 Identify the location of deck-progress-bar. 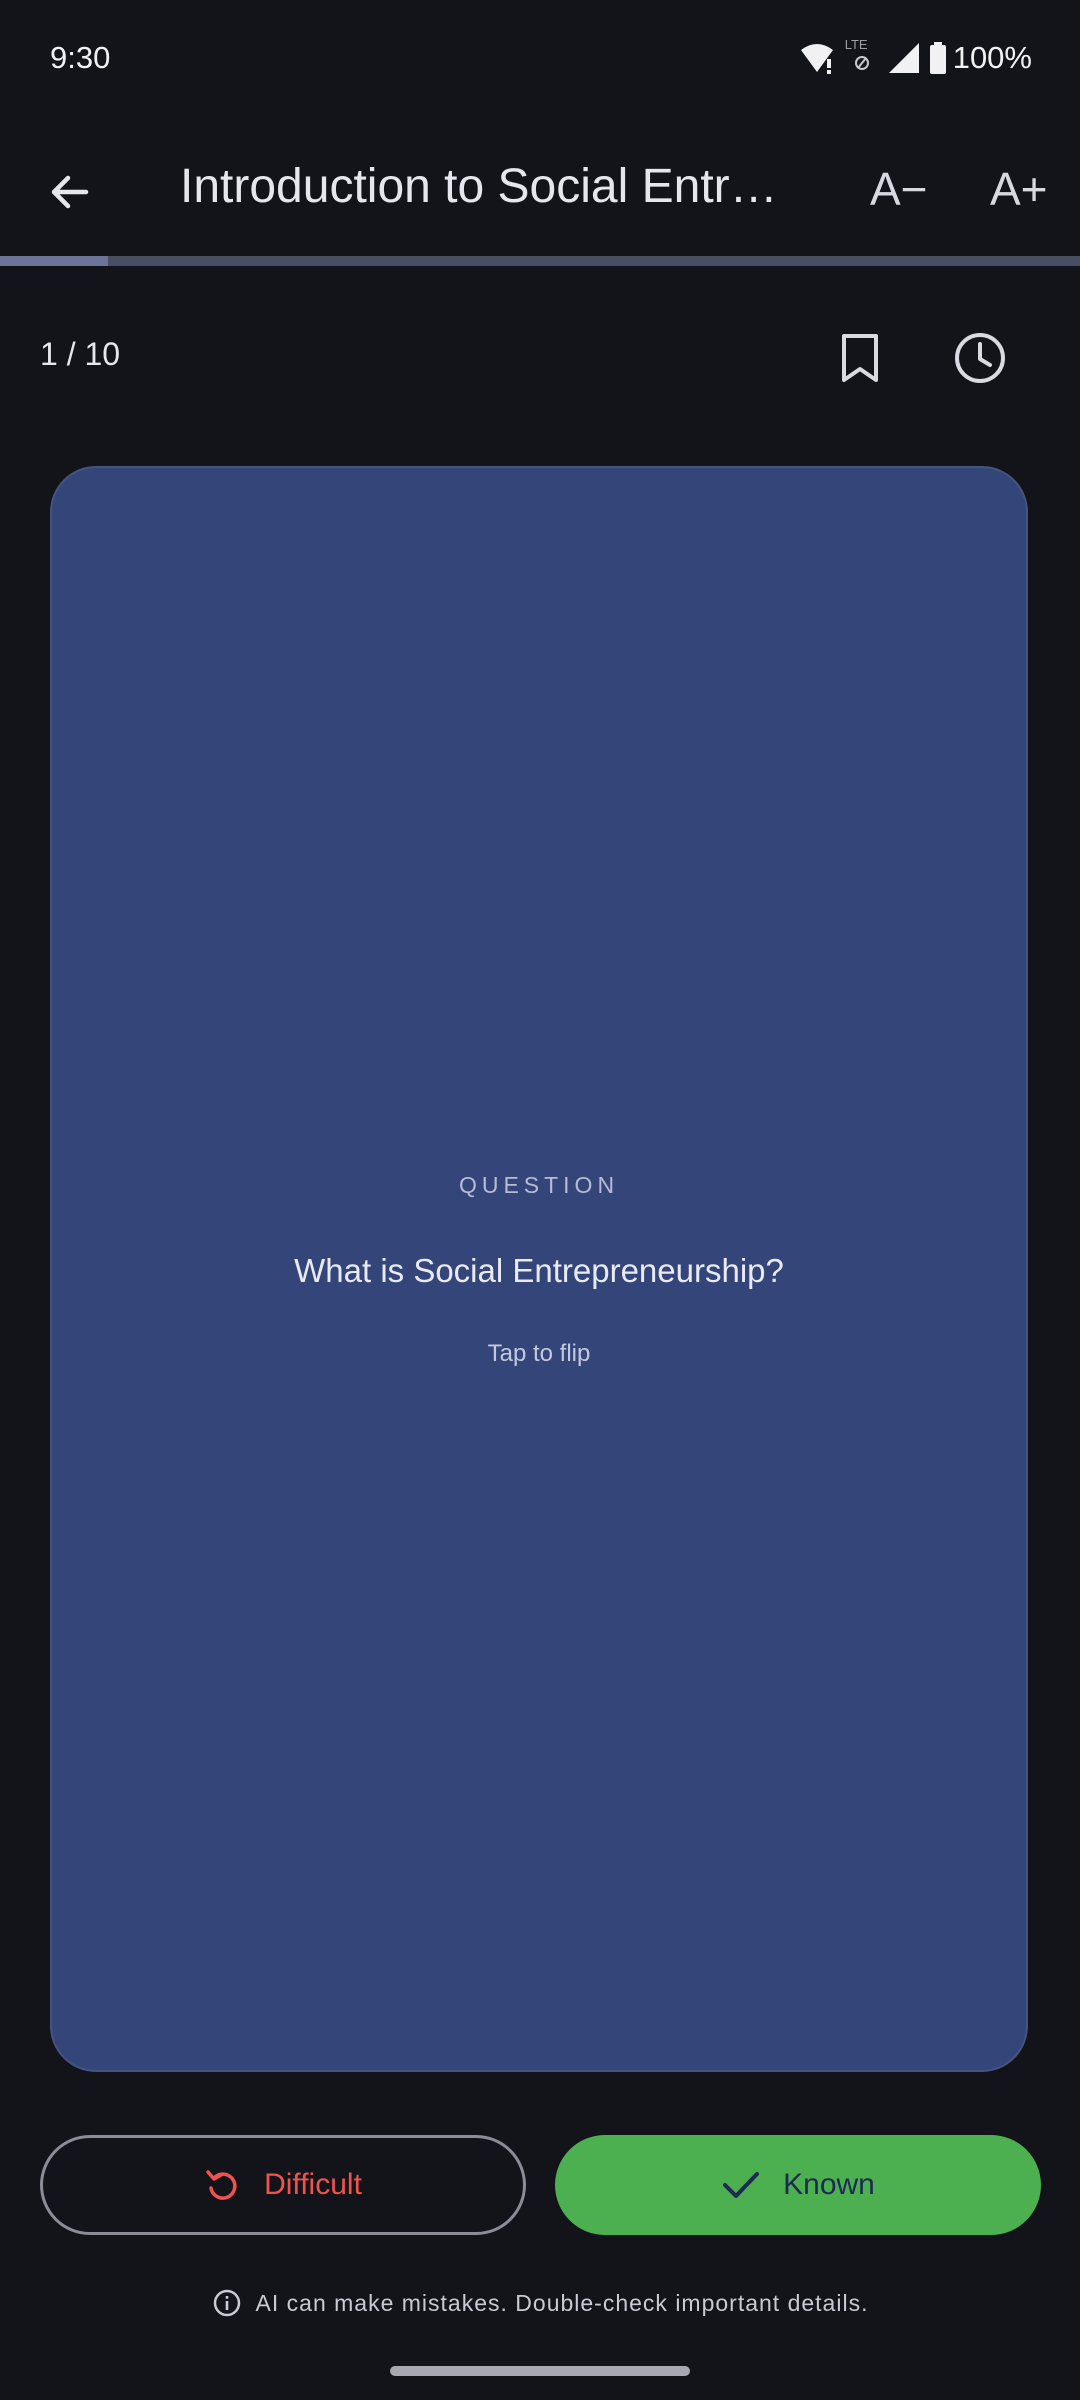
(540, 261).